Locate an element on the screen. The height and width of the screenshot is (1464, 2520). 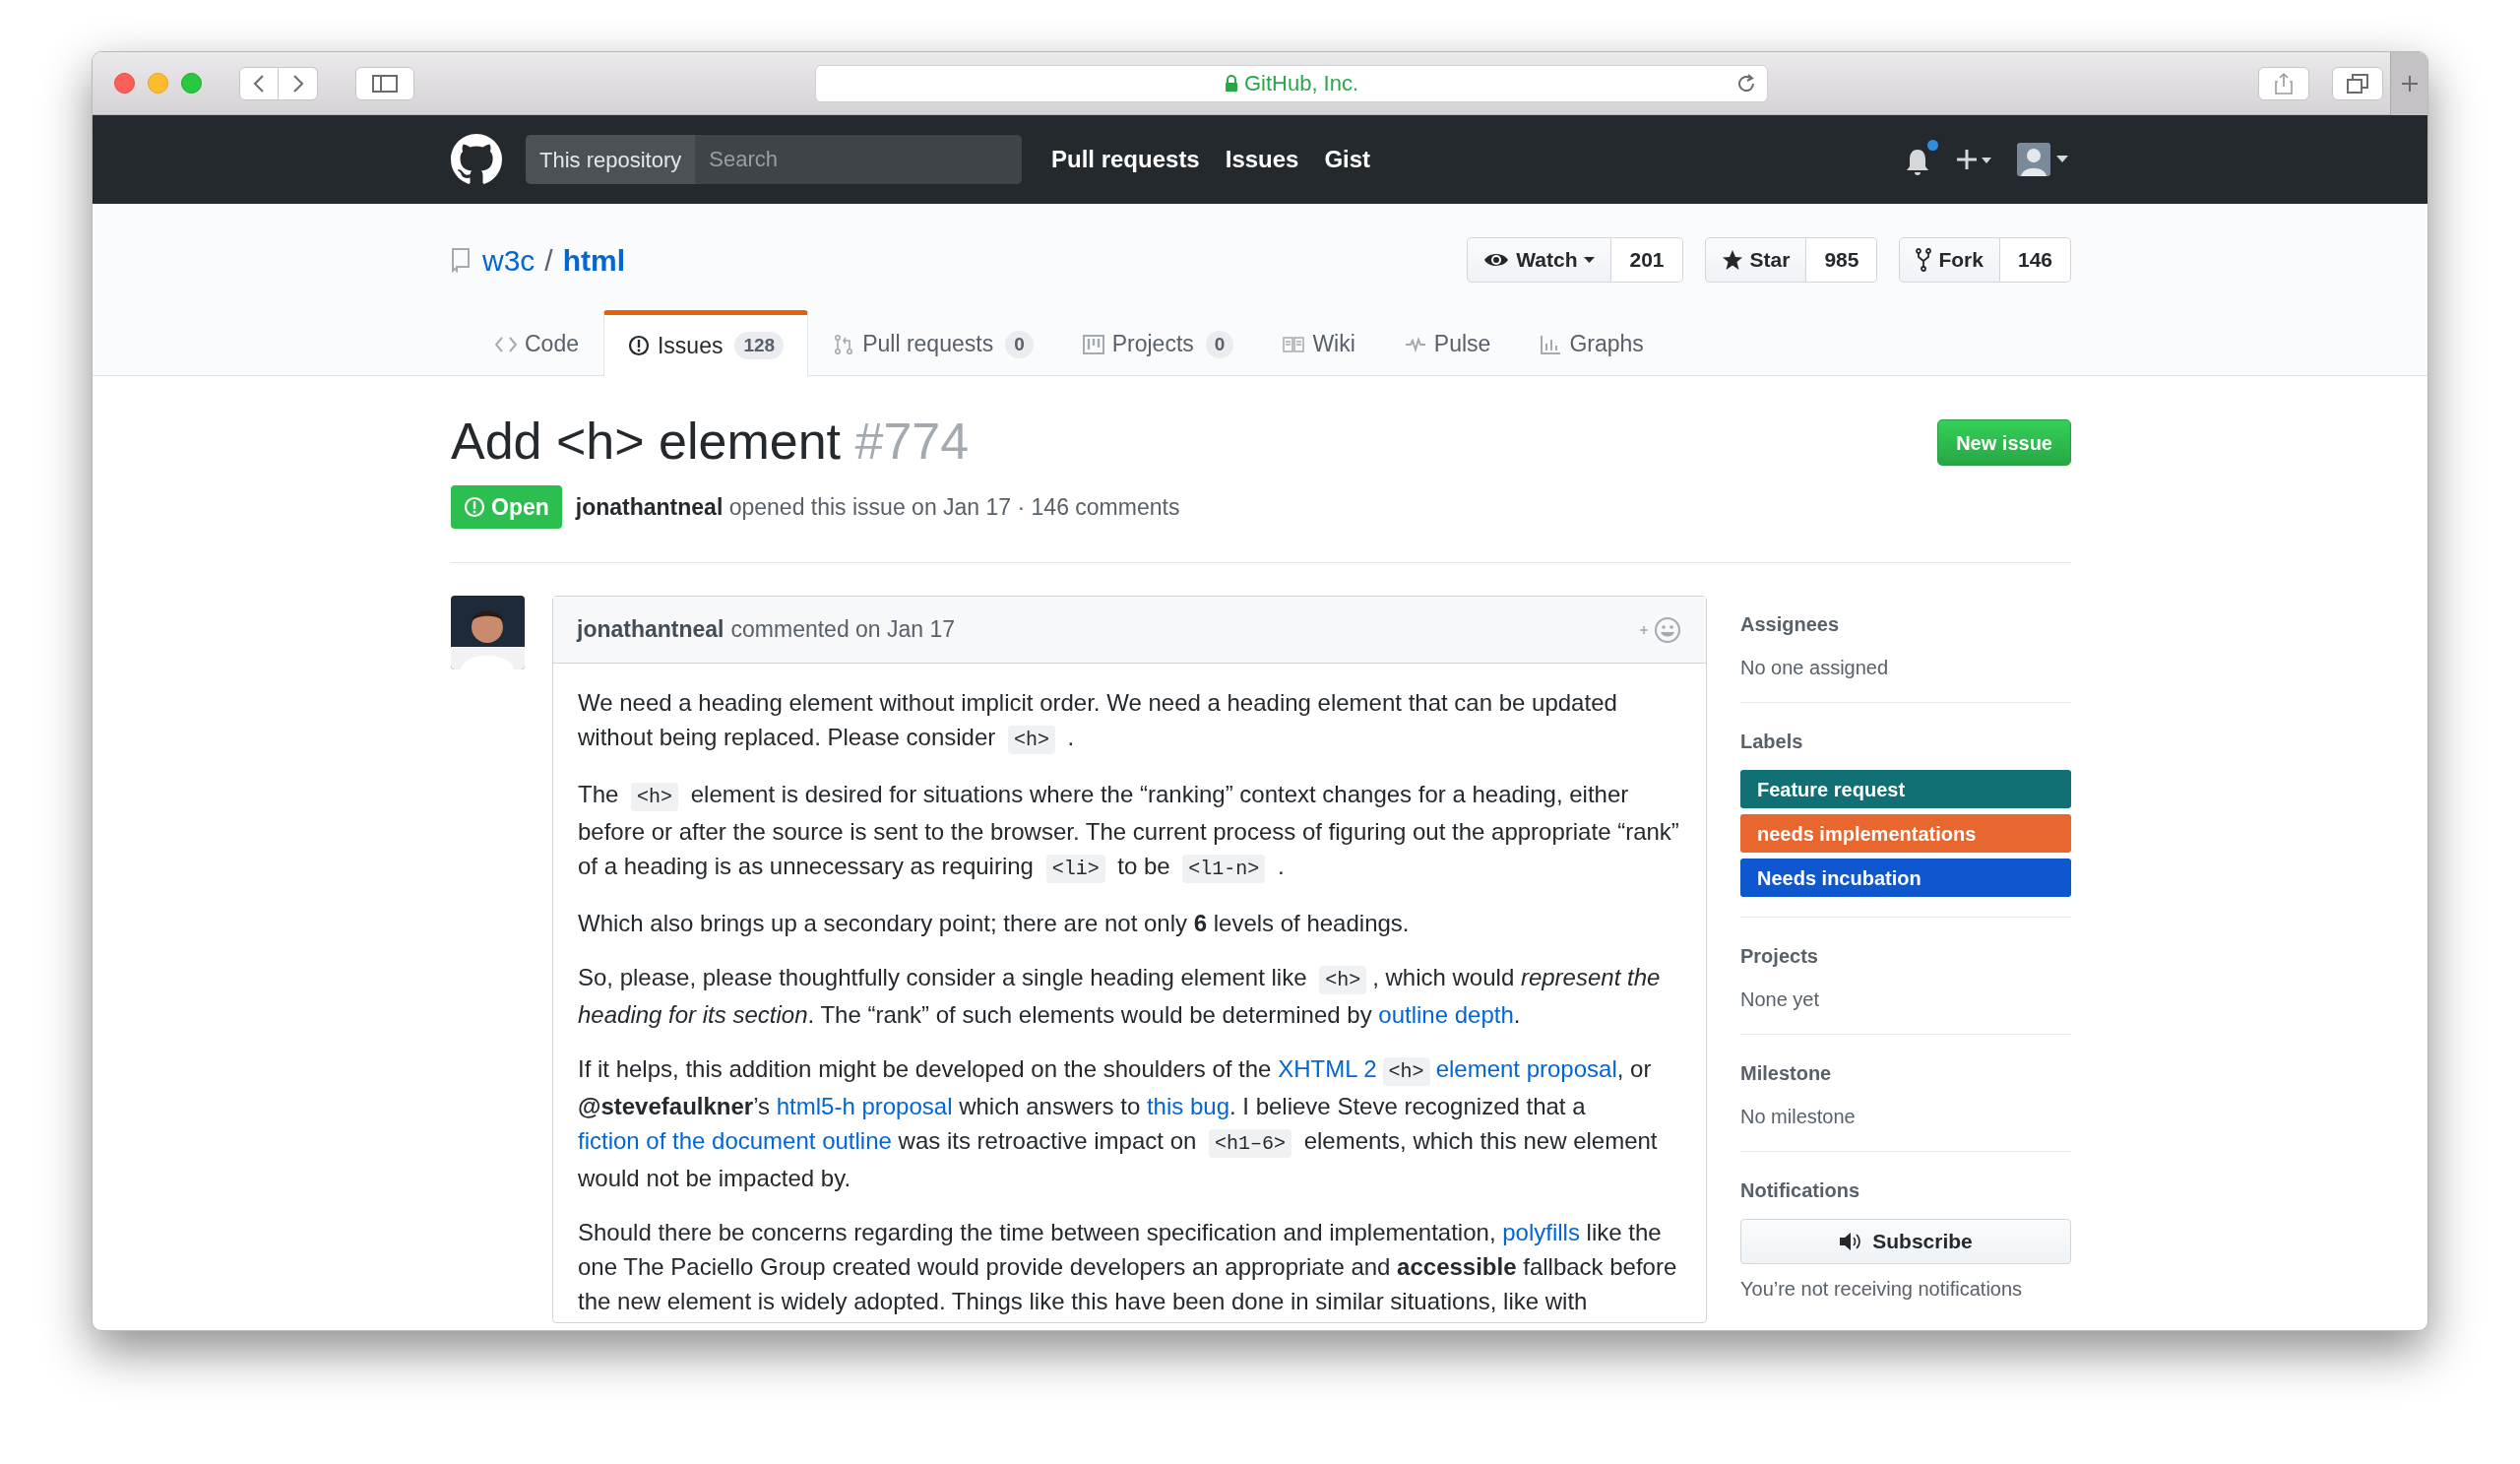
tabs-overview-button is located at coordinates (2357, 83).